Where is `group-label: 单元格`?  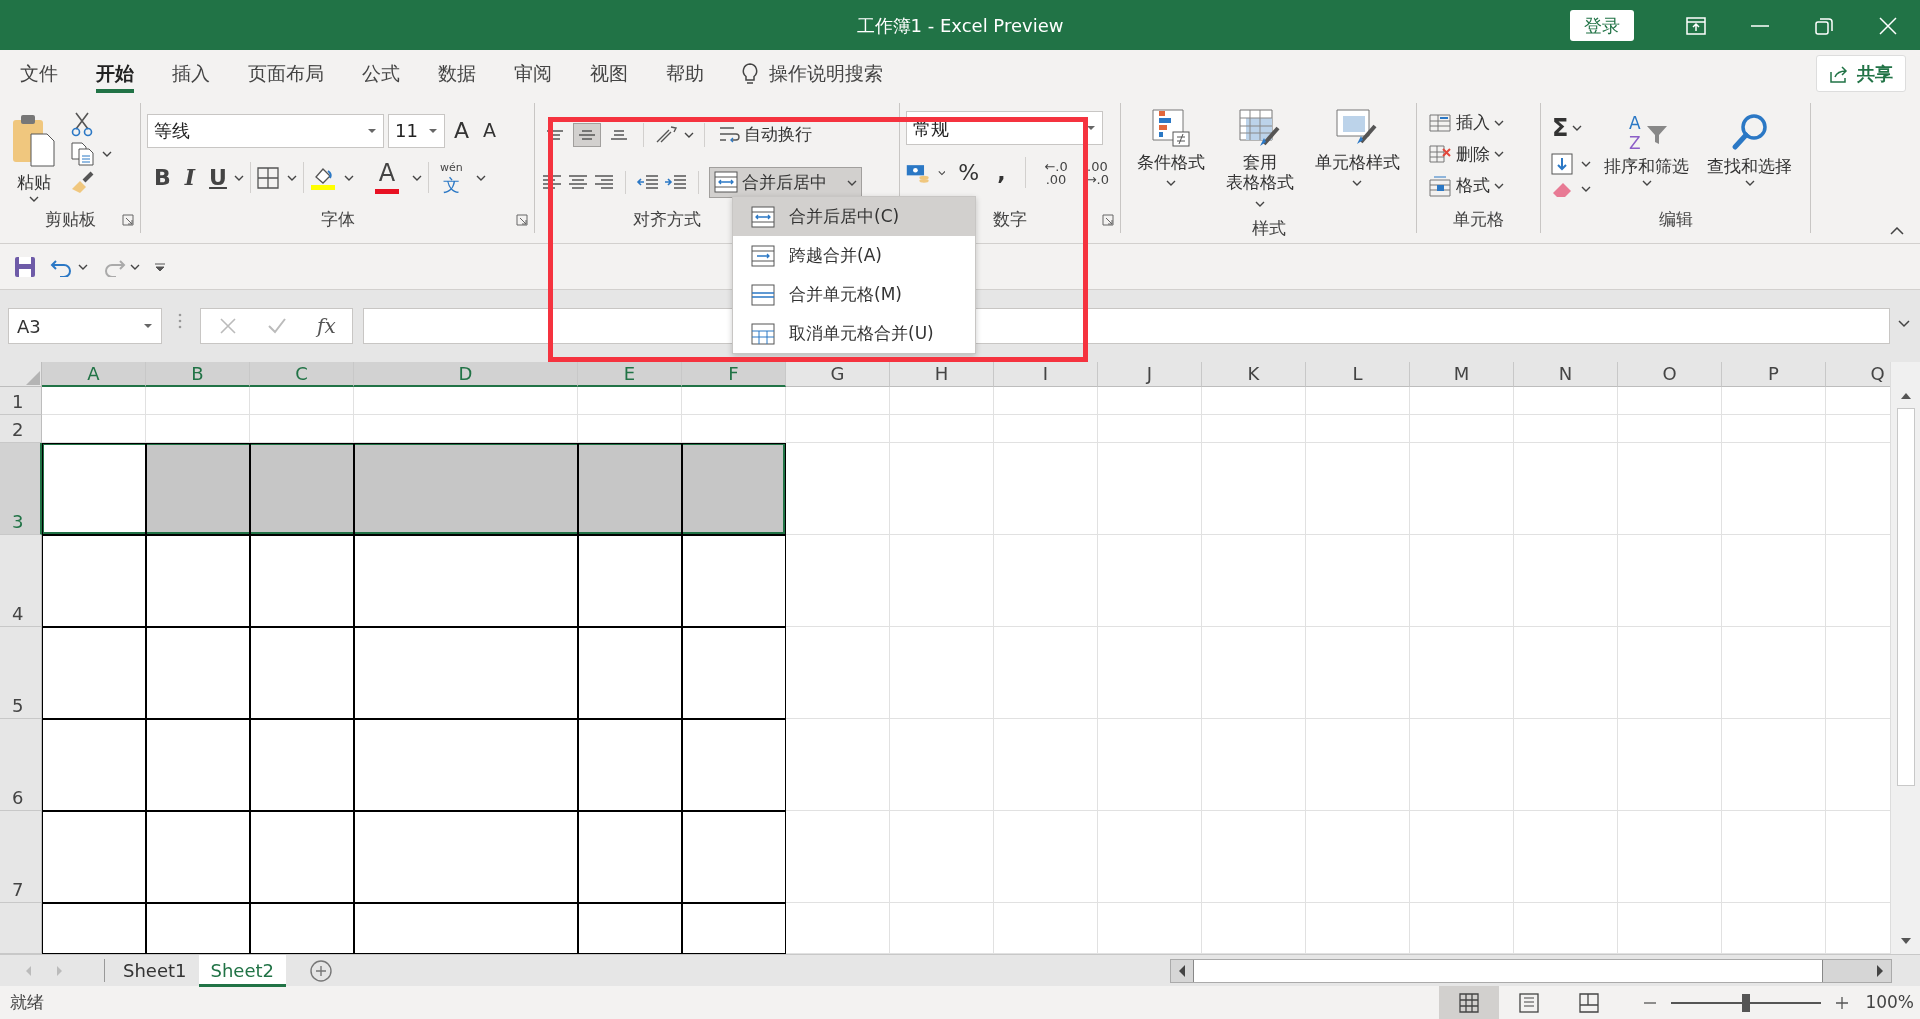
group-label: 单元格 is located at coordinates (1478, 220).